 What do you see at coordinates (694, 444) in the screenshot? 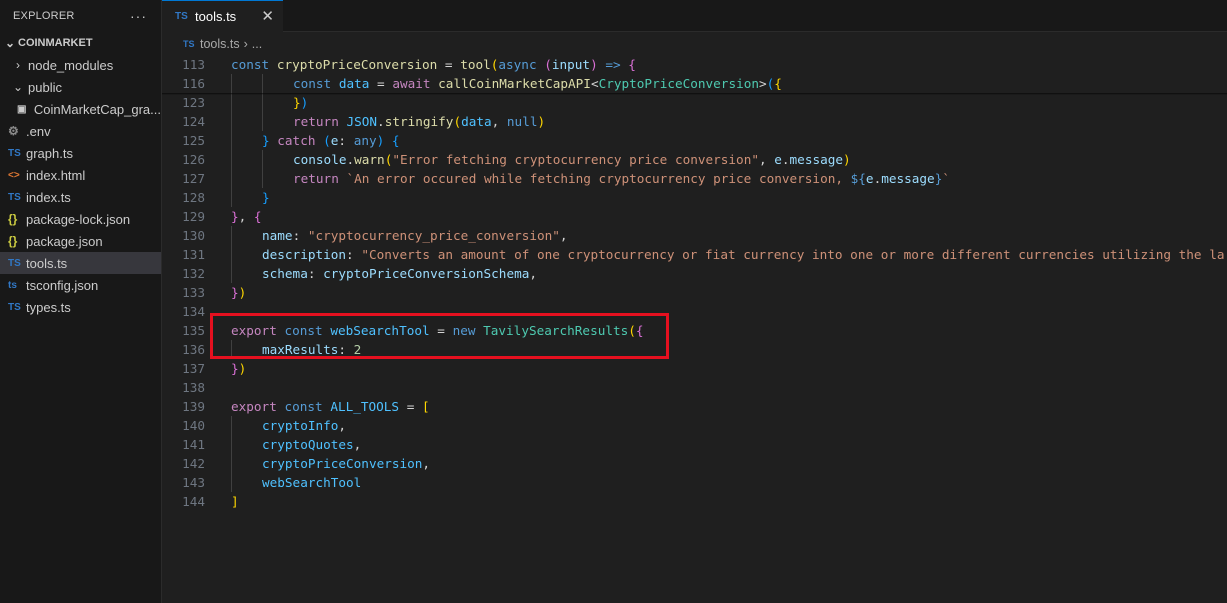
I see `code-line: 141 cryptoQuotes,` at bounding box center [694, 444].